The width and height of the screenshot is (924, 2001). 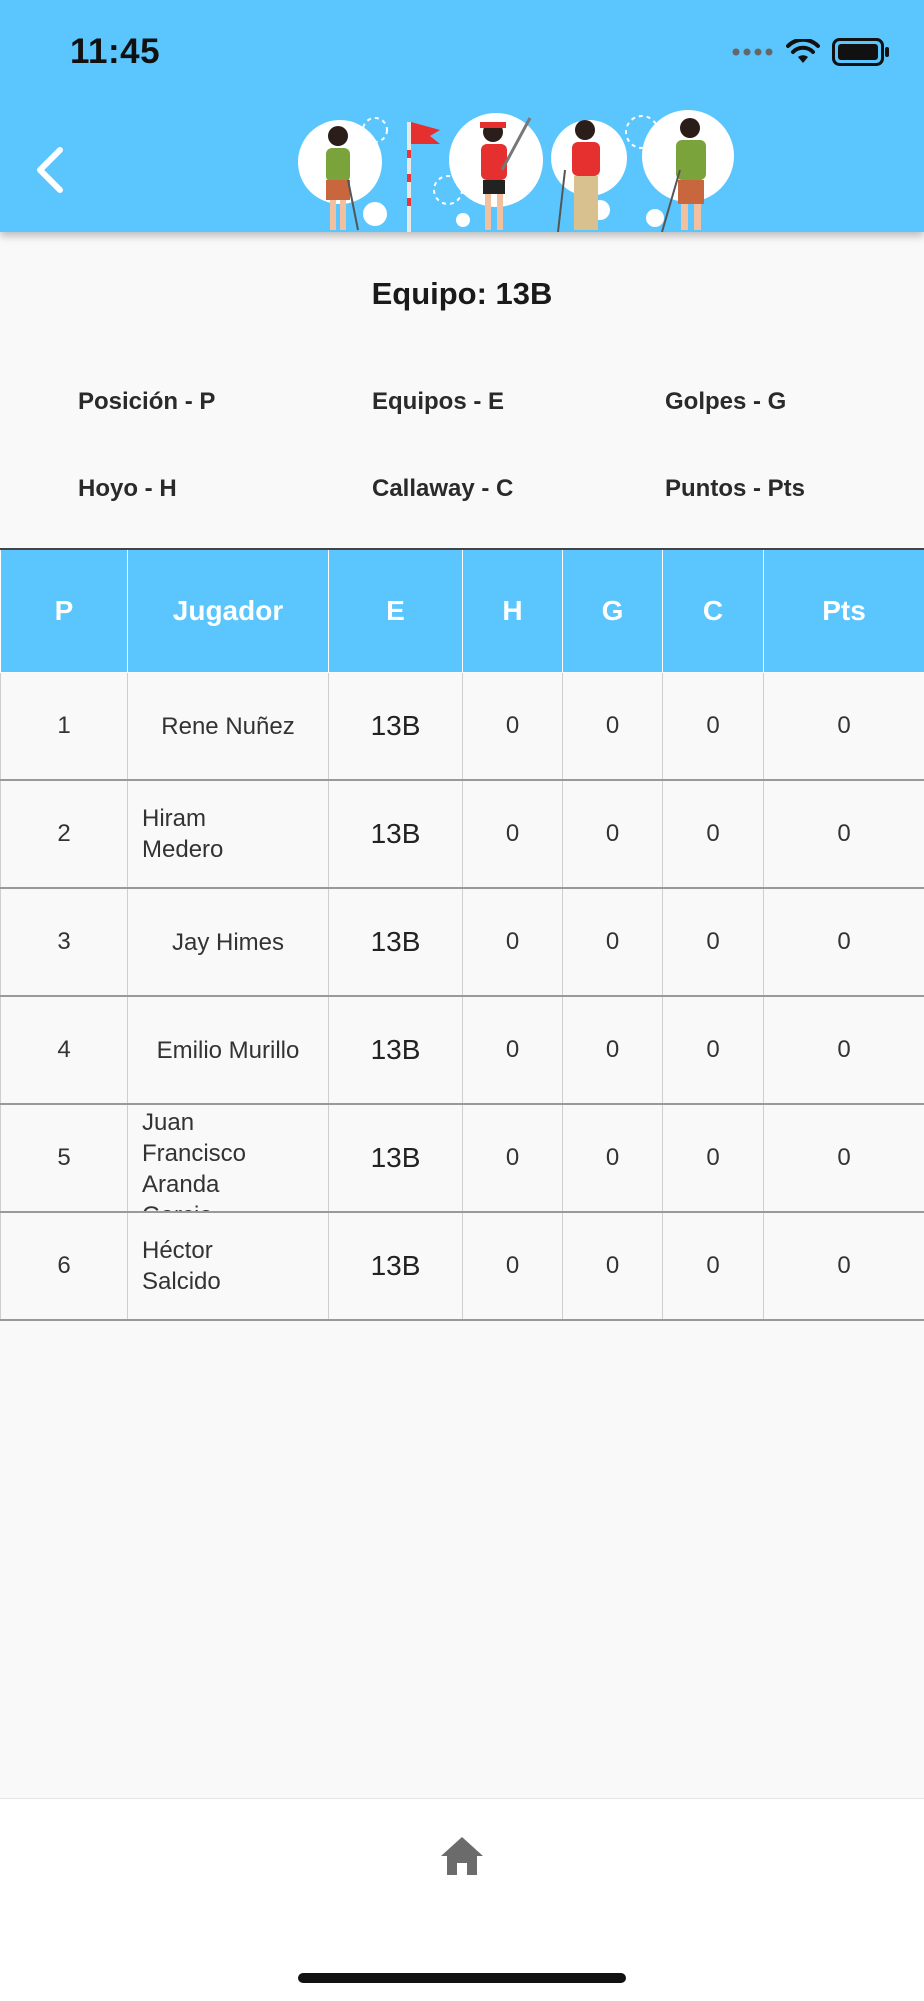 I want to click on battery-icon, so click(x=861, y=52).